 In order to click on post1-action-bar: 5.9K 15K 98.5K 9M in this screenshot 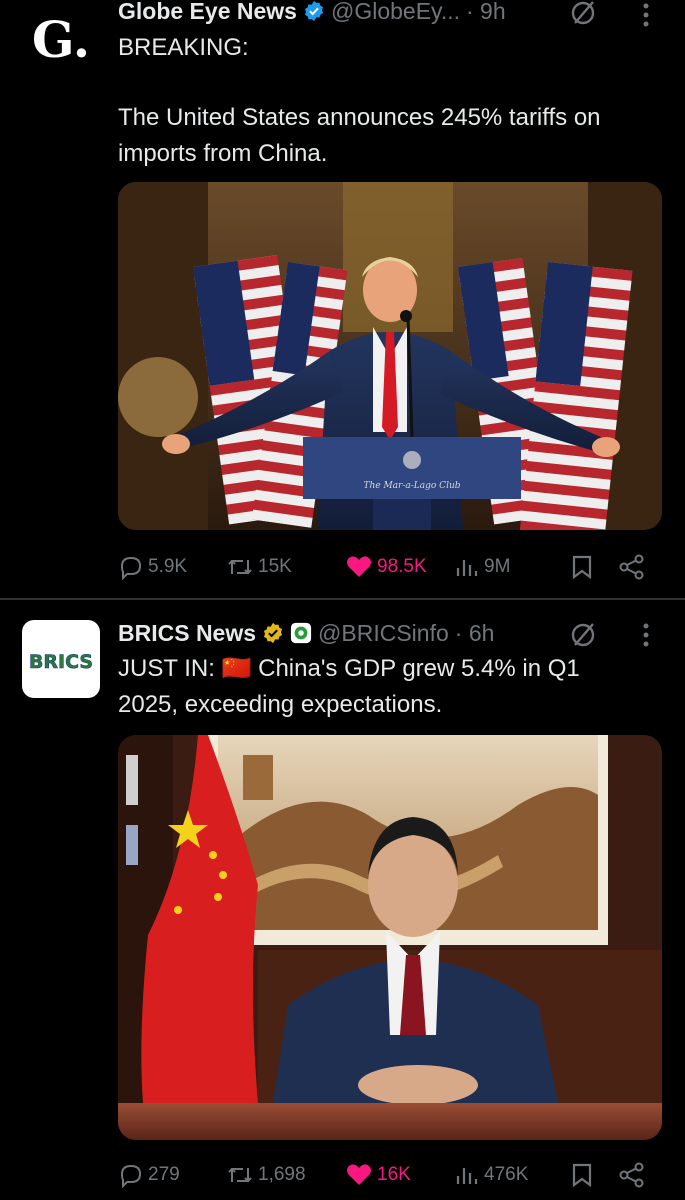, I will do `click(388, 567)`.